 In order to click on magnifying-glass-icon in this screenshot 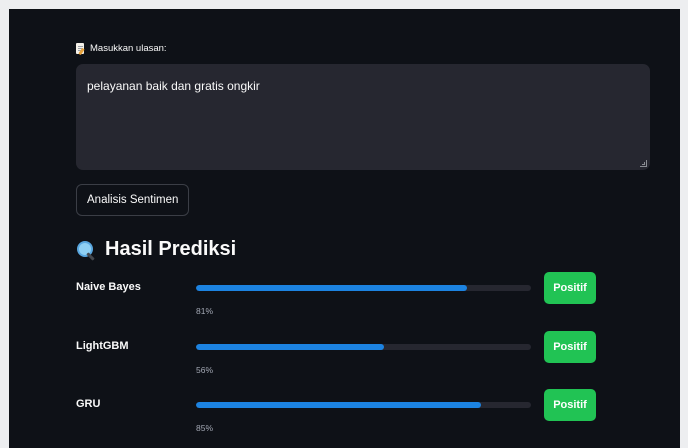, I will do `click(86, 250)`.